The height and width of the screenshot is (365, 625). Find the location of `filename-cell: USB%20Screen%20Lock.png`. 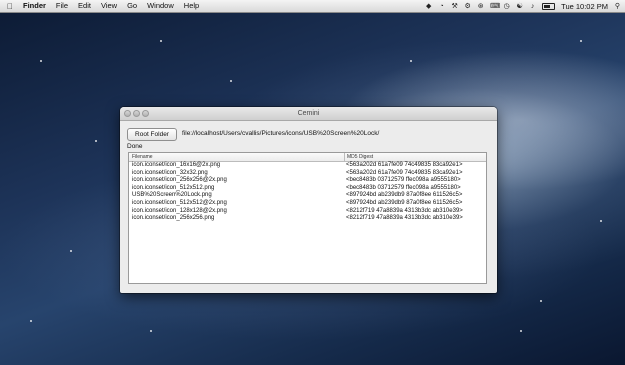

filename-cell: USB%20Screen%20Lock.png is located at coordinates (172, 195).